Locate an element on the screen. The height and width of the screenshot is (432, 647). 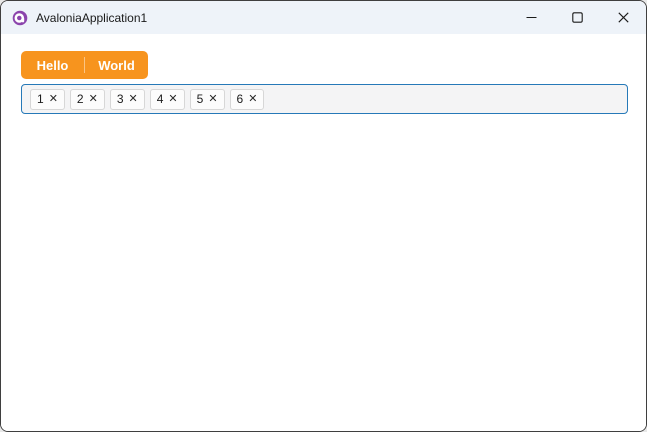
tab-world: World is located at coordinates (116, 65).